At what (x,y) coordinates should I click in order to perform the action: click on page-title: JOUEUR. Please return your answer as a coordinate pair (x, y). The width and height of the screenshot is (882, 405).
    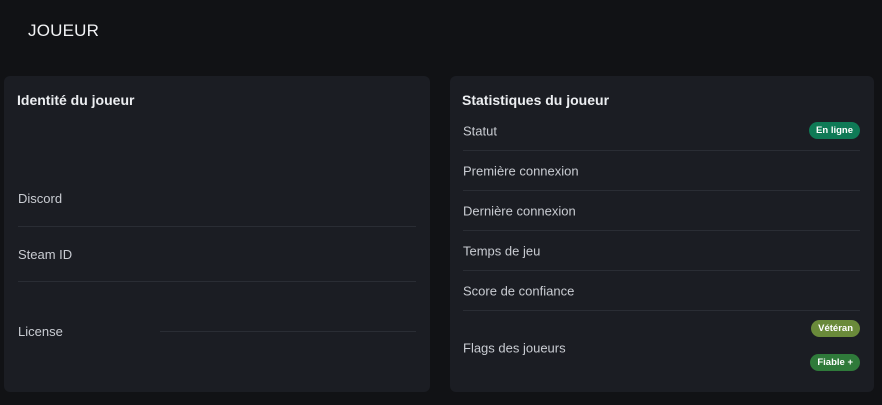
    Looking at the image, I should click on (64, 30).